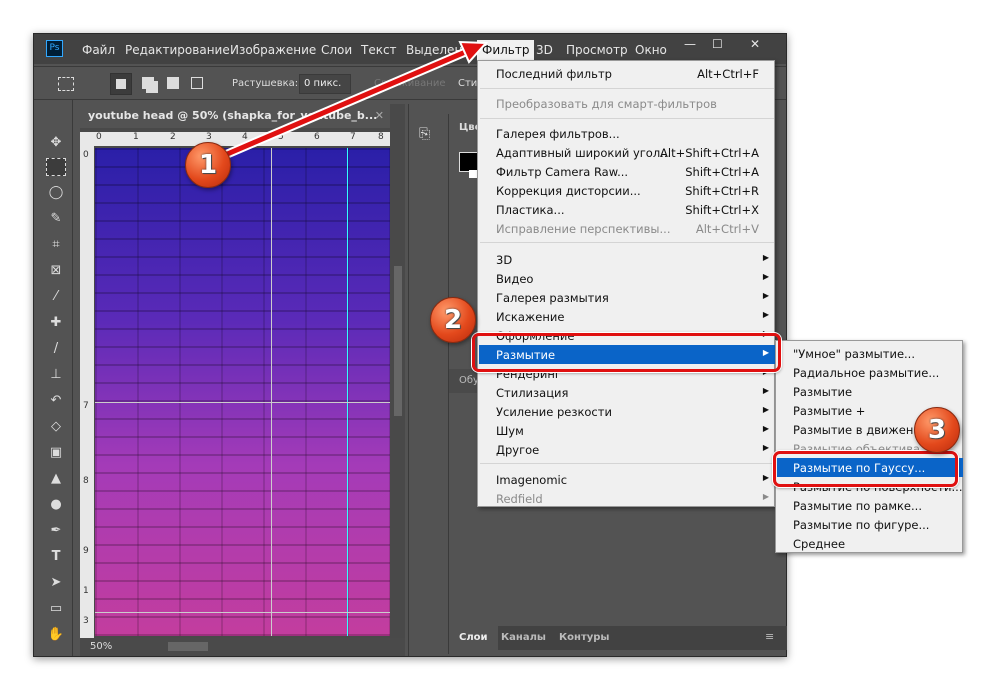 The height and width of the screenshot is (691, 996). I want to click on marquee-tool-icon, so click(56, 167).